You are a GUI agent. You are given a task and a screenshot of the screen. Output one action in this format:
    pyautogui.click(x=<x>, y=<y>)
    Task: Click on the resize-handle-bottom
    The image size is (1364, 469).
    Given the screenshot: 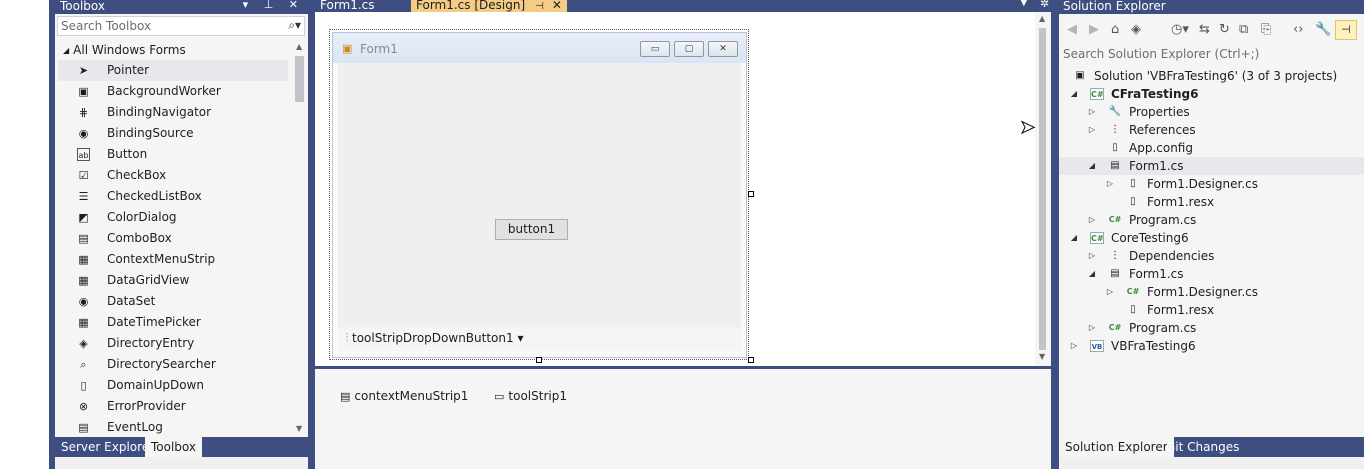 What is the action you would take?
    pyautogui.click(x=539, y=360)
    